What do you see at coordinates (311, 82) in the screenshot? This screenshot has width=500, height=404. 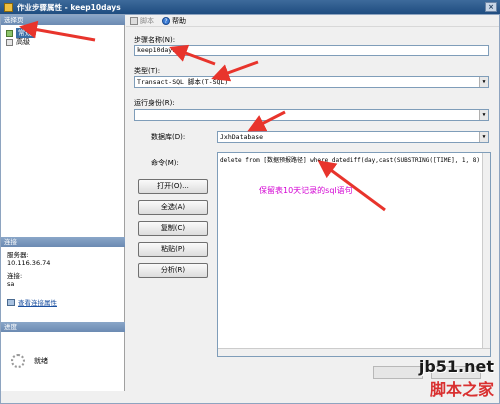 I see `type-select: Transact-SQL 脚本(T-SQL) ▼` at bounding box center [311, 82].